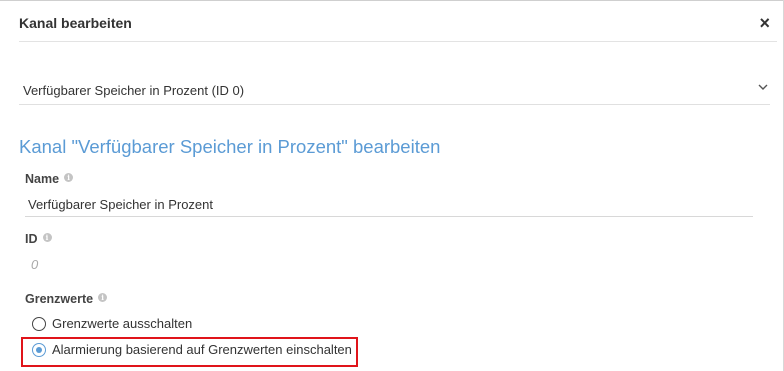  Describe the element at coordinates (35, 264) in the screenshot. I see `id-value: 0` at that location.